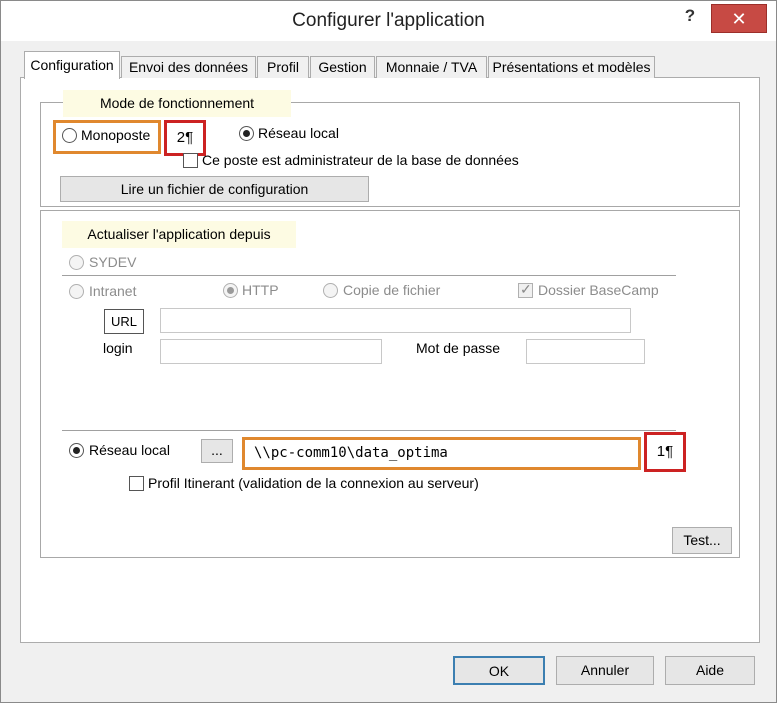 This screenshot has width=777, height=703. What do you see at coordinates (136, 483) in the screenshot?
I see `profil-itinerant-checkbox` at bounding box center [136, 483].